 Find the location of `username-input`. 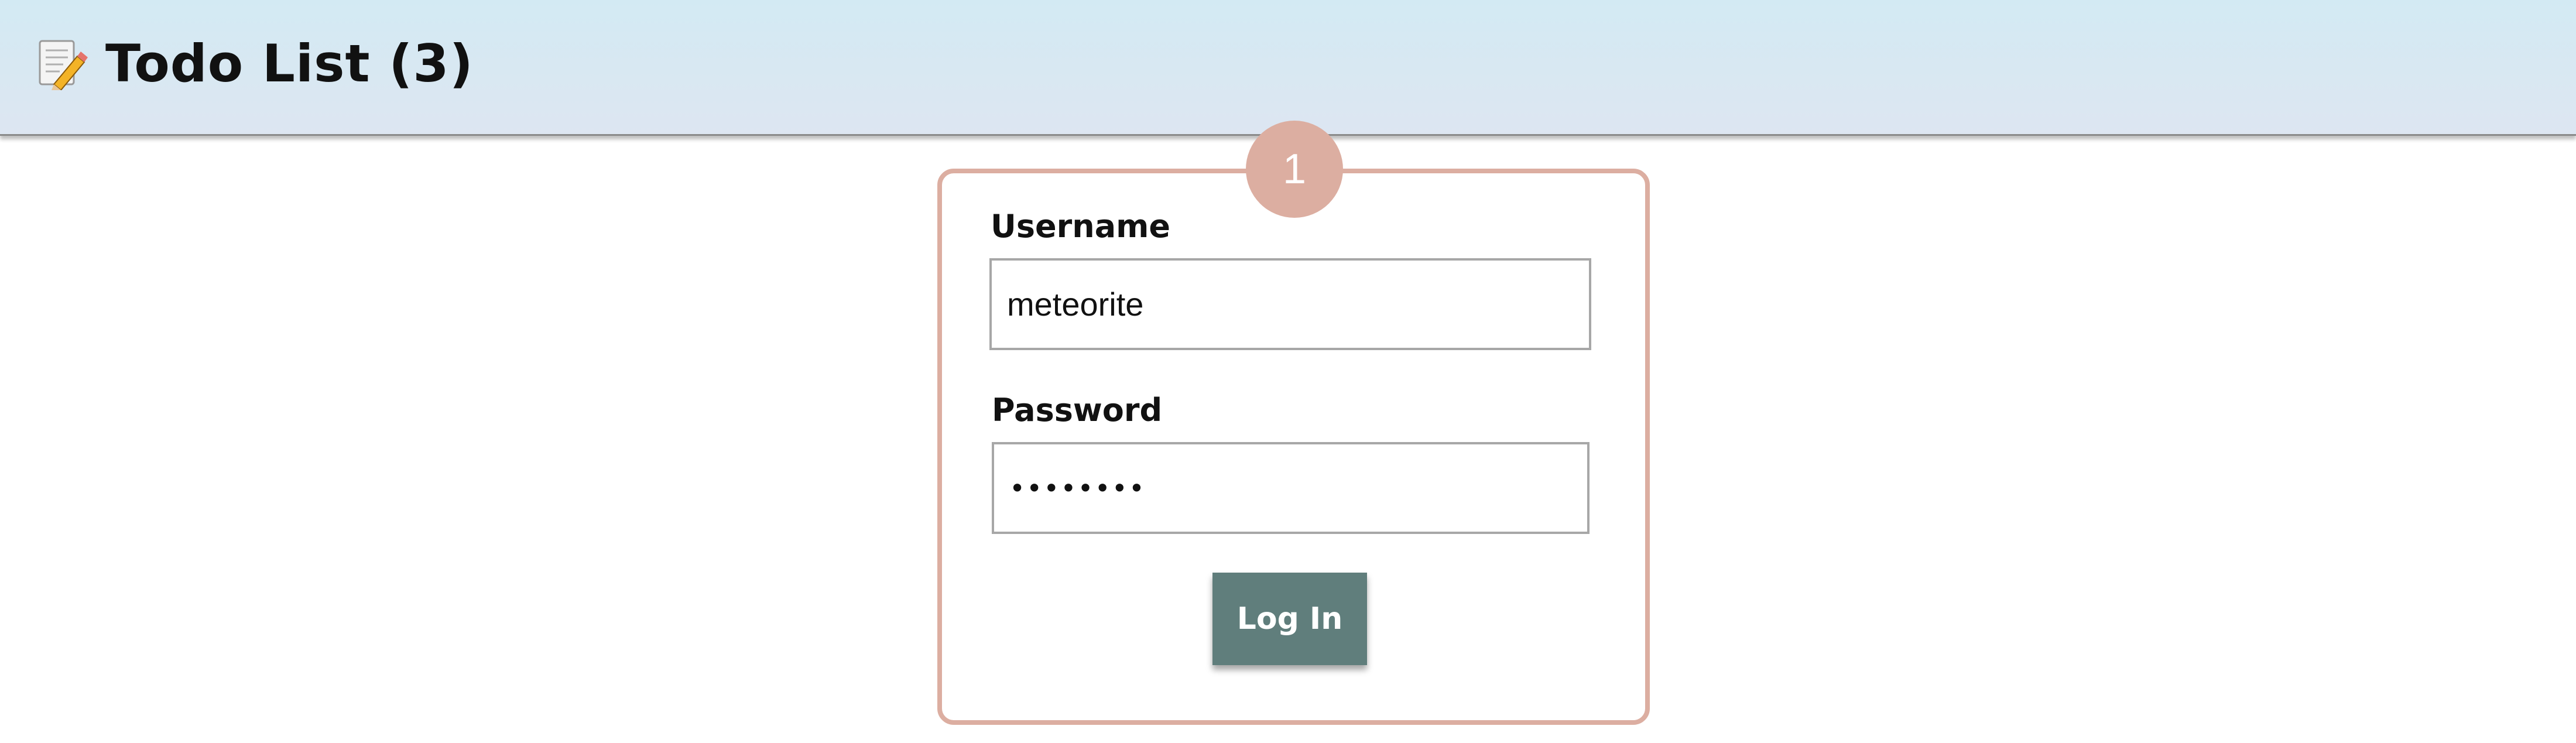

username-input is located at coordinates (1290, 304).